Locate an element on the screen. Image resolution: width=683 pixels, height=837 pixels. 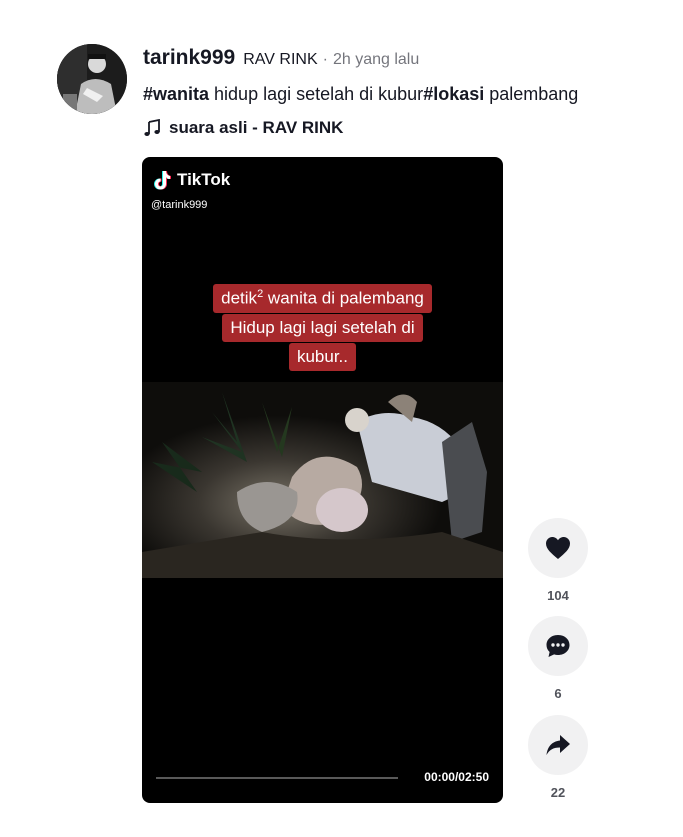
author-line: tarink999 RAV RINK · 2h yang lalu is located at coordinates (281, 58).